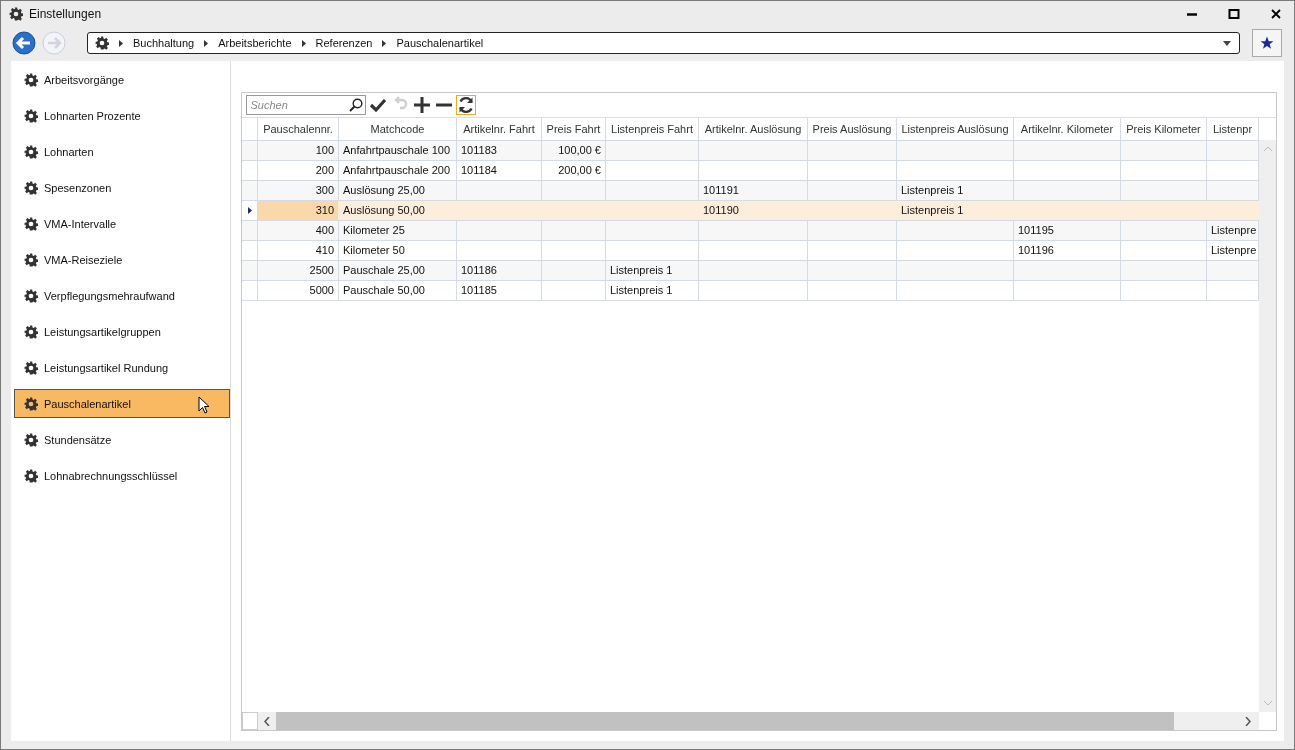  What do you see at coordinates (663, 43) in the screenshot?
I see `address-bar: Buchhaltung Arbeitsberichte Referenzen Pauschalenartikel` at bounding box center [663, 43].